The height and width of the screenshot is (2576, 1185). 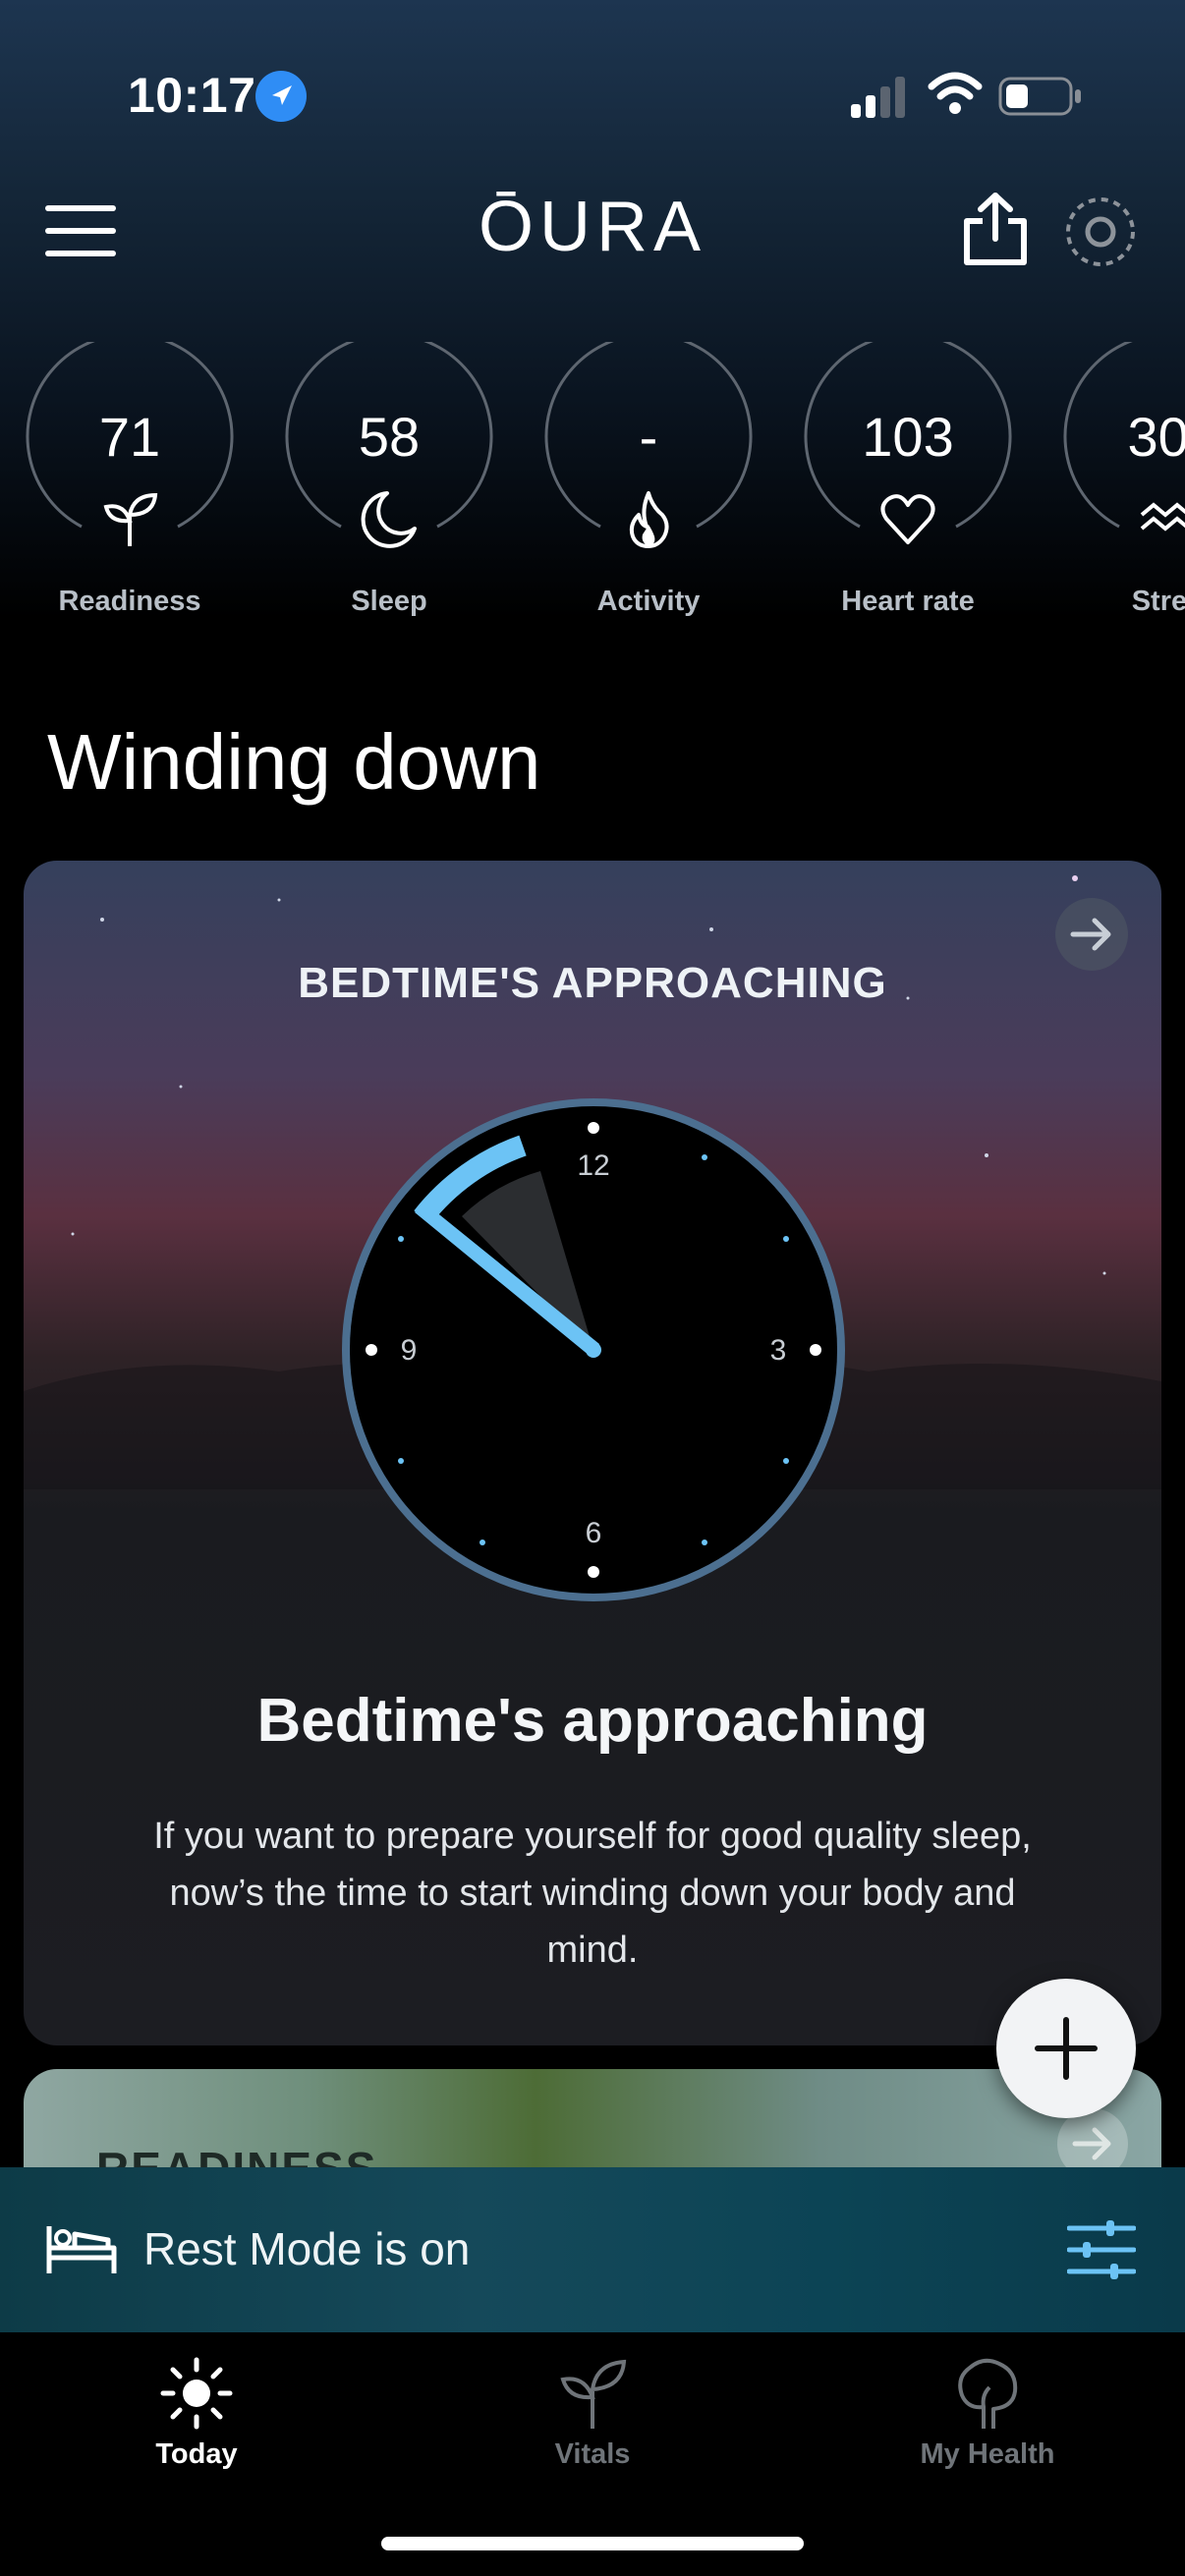 I want to click on heart-icon, so click(x=908, y=519).